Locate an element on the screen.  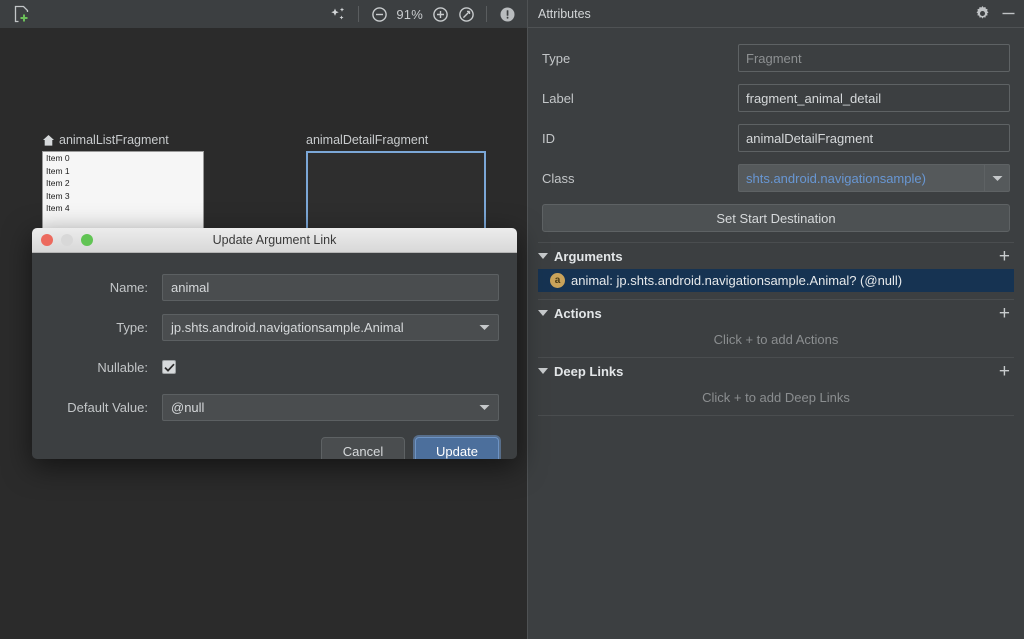
attribute-row-type: Type Fragment is located at coordinates (776, 58).